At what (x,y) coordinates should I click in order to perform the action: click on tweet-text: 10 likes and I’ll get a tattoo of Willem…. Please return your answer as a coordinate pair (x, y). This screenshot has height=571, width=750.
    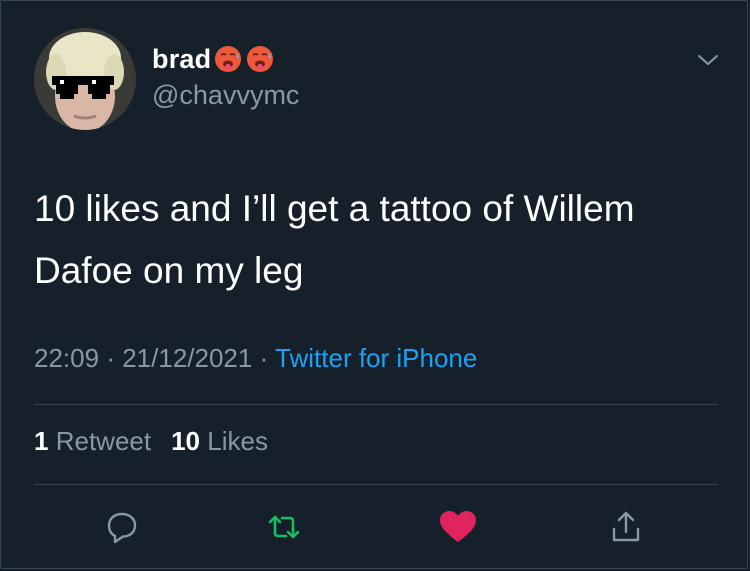
    Looking at the image, I should click on (334, 239).